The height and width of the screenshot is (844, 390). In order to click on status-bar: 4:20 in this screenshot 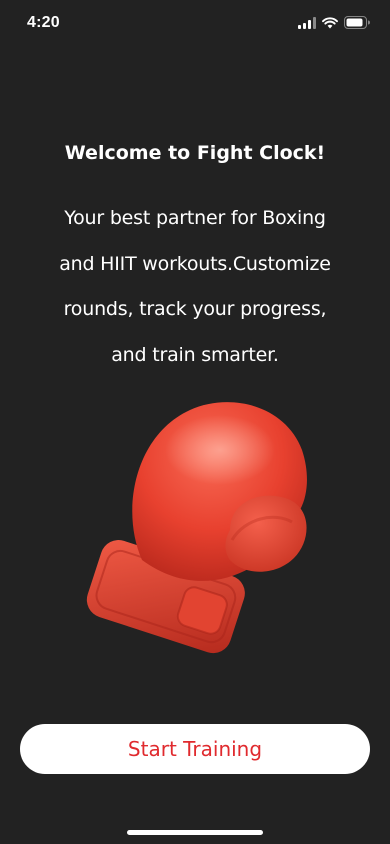, I will do `click(195, 23)`.